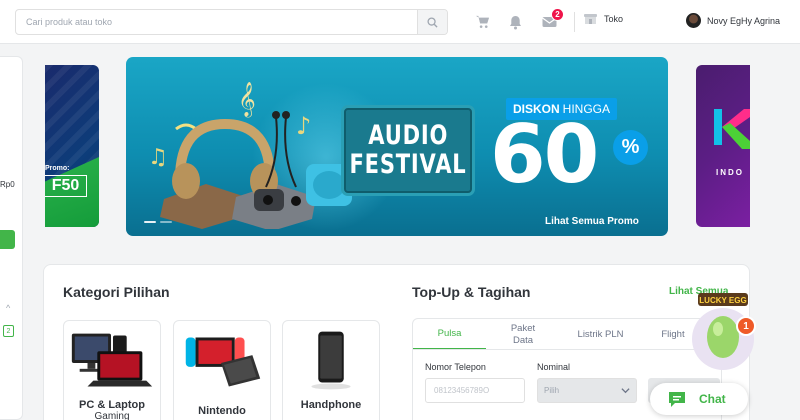 Image resolution: width=800 pixels, height=420 pixels. Describe the element at coordinates (730, 172) in the screenshot. I see `brand-text: INDO` at that location.